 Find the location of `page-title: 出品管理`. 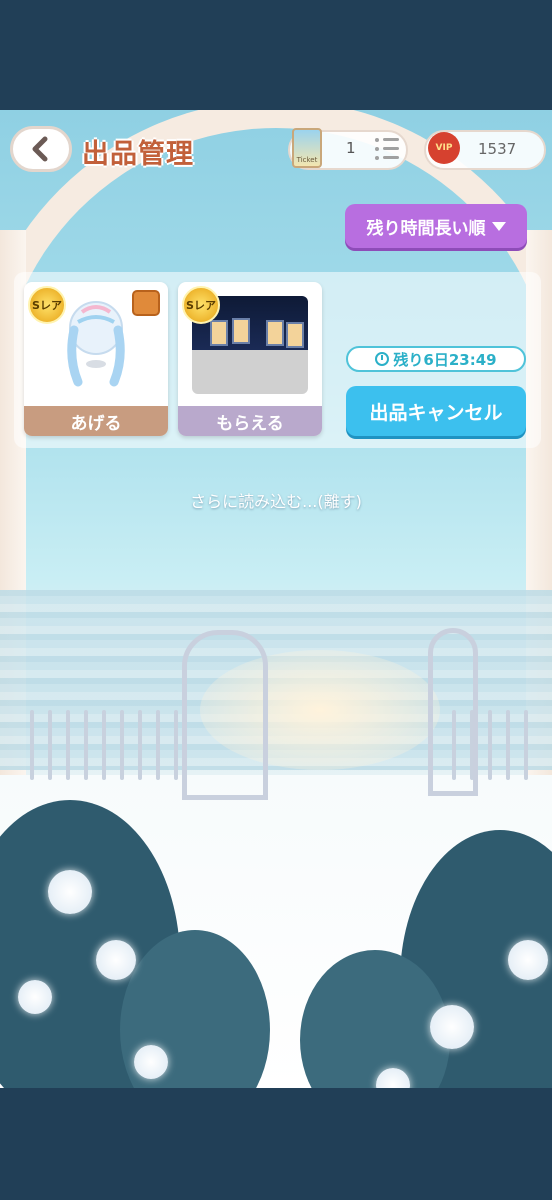

page-title: 出品管理 is located at coordinates (138, 154).